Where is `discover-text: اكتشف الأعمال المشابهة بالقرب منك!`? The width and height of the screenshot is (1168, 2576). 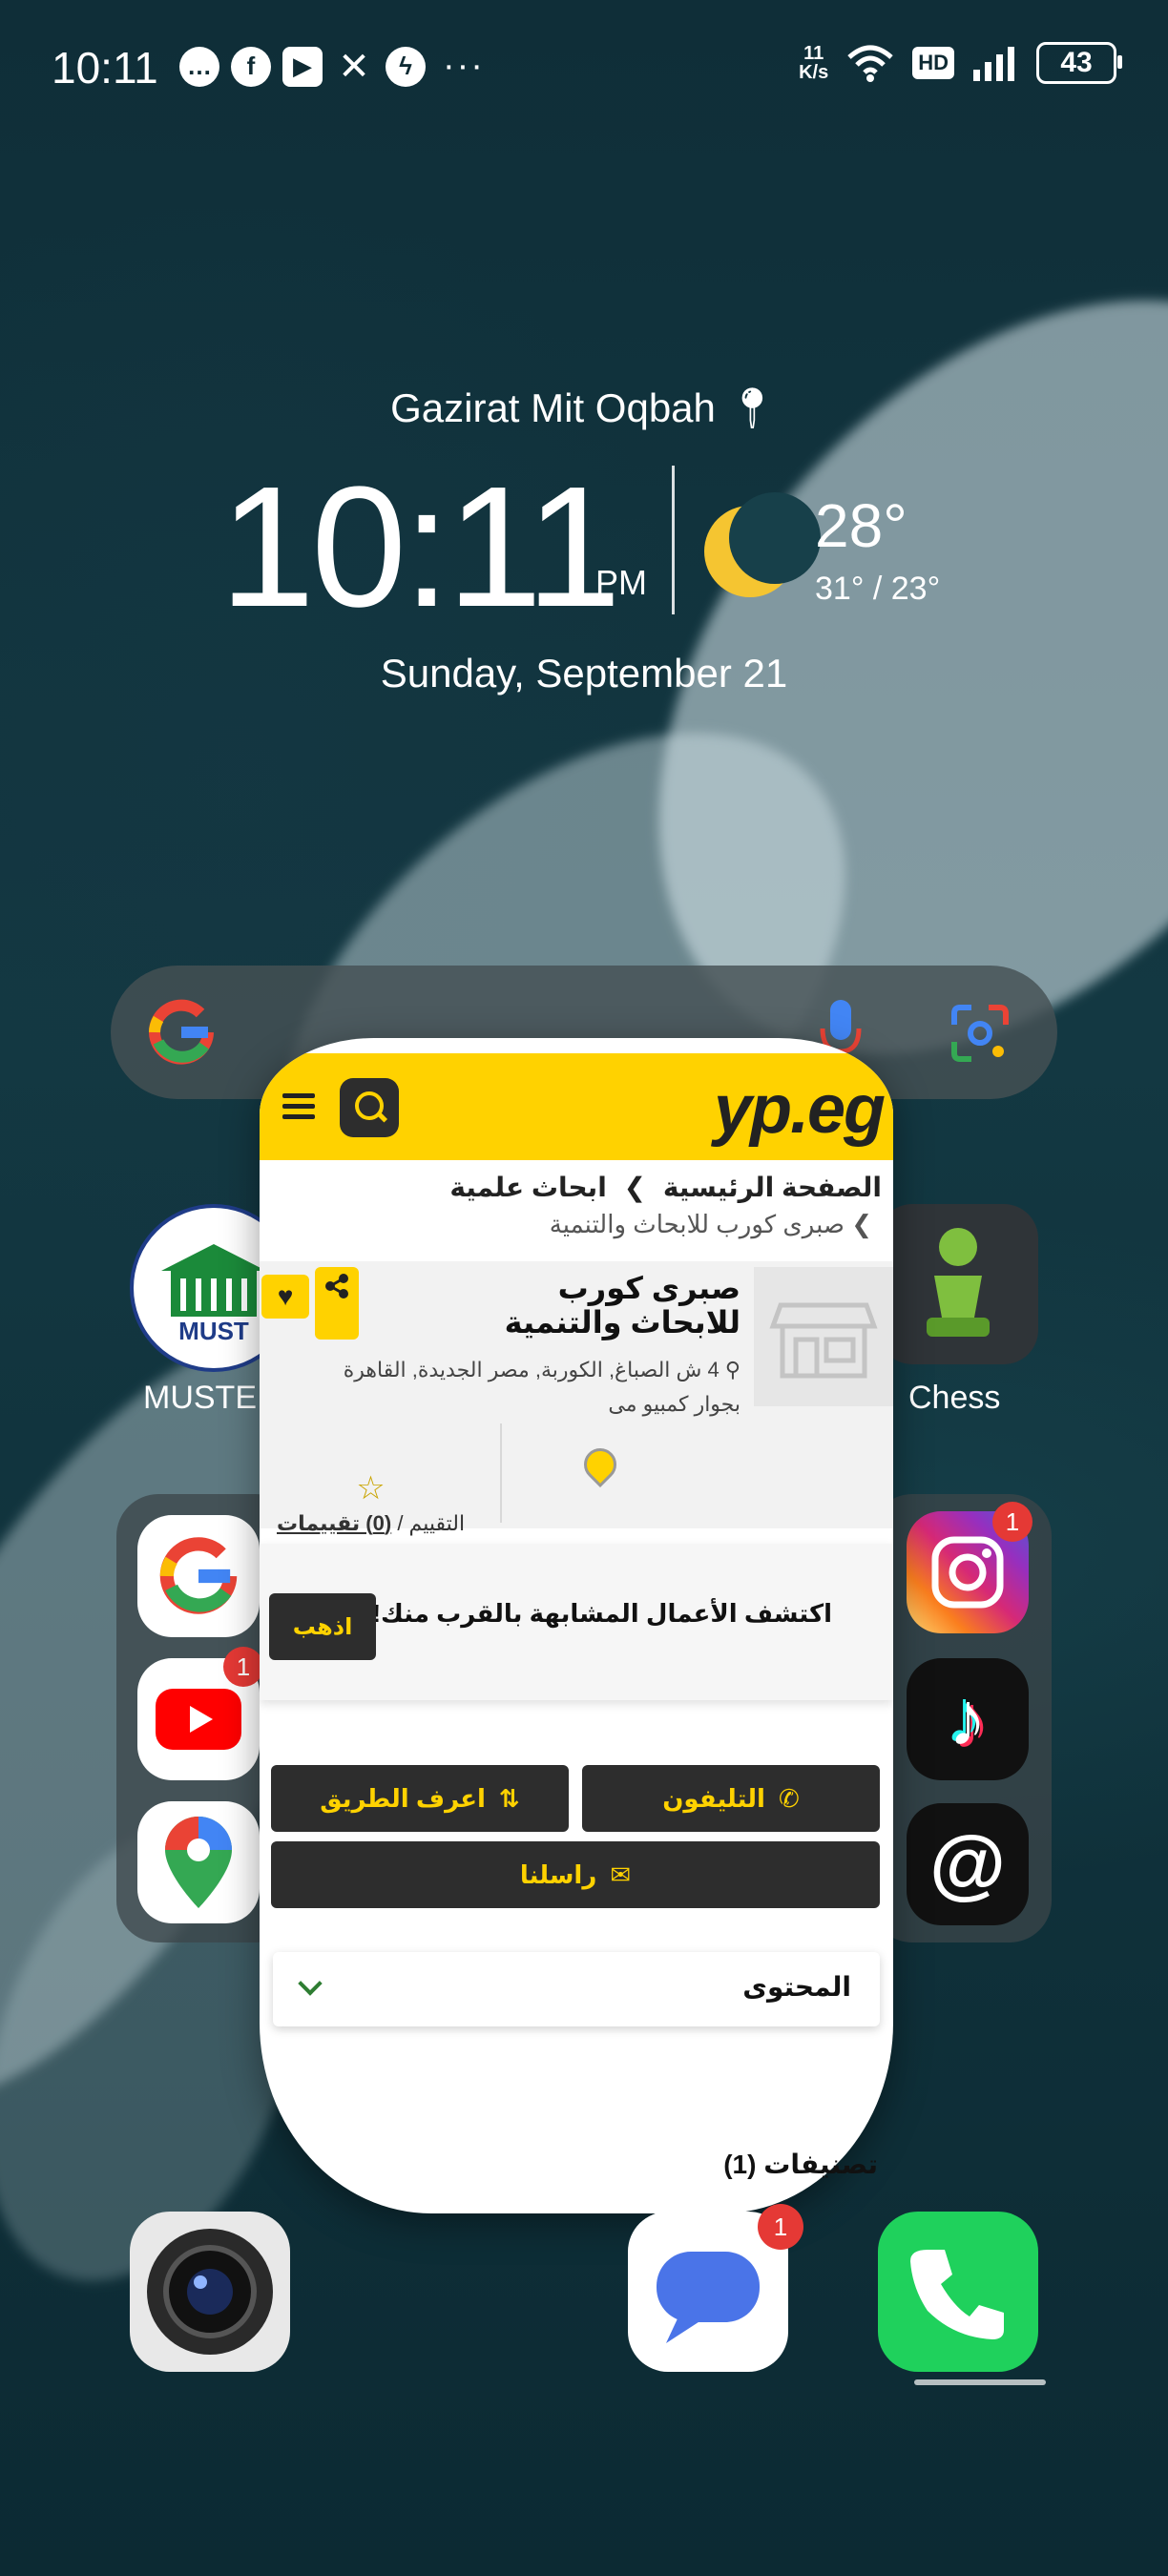 discover-text: اكتشف الأعمال المشابهة بالقرب منك! is located at coordinates (602, 1613).